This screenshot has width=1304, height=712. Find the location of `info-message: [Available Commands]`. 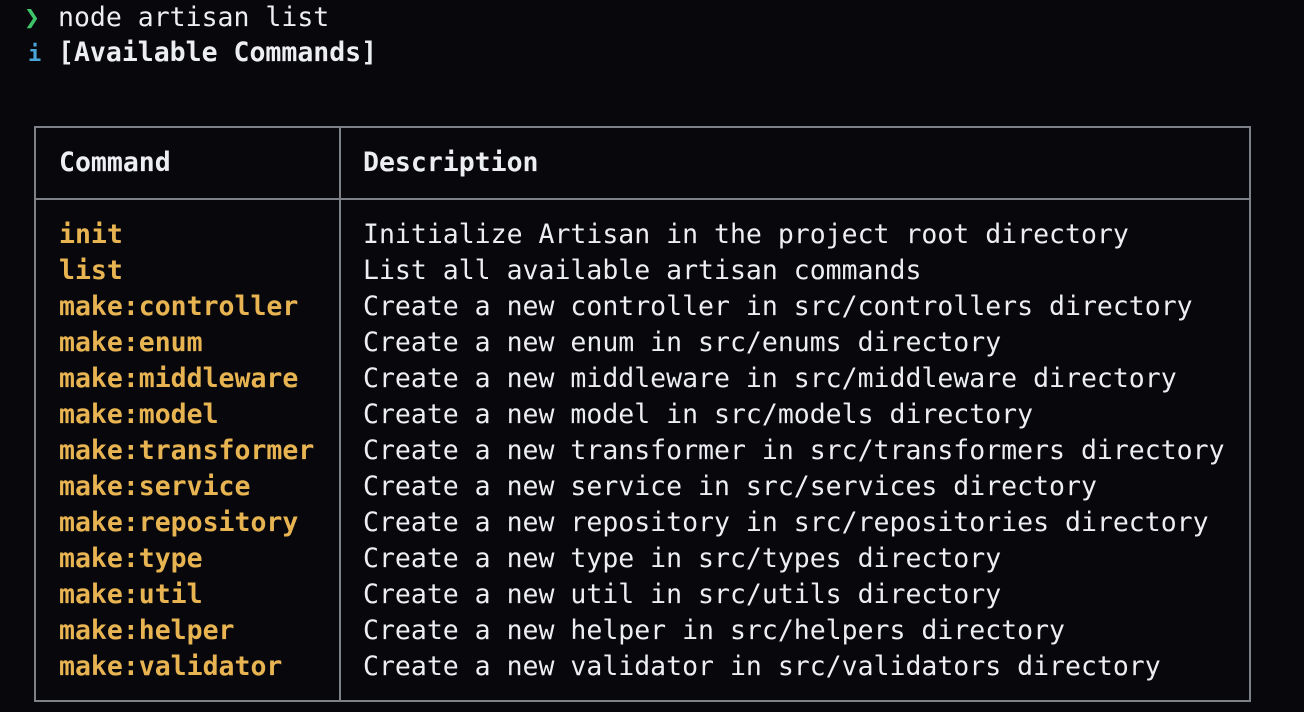

info-message: [Available Commands] is located at coordinates (218, 52).